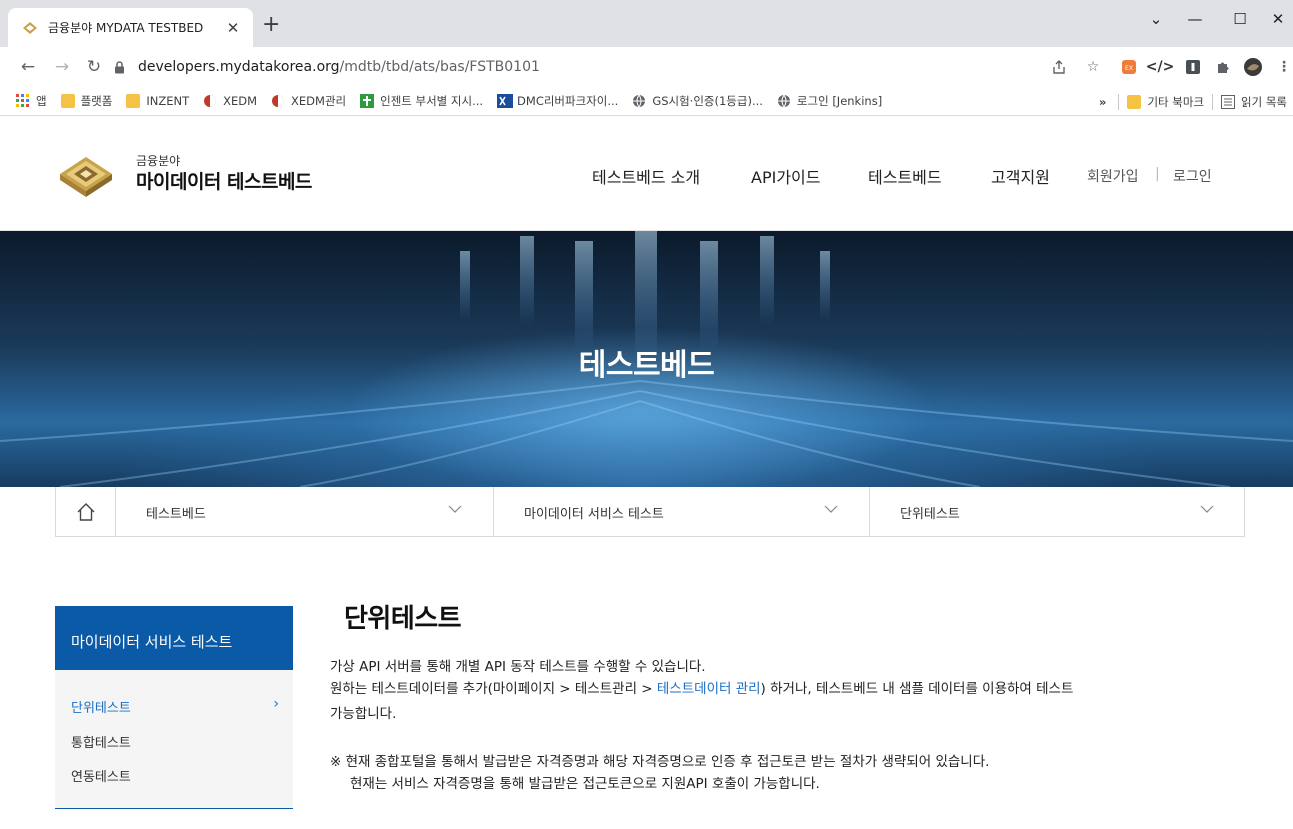 The width and height of the screenshot is (1293, 829). I want to click on bookmark-label: INZENT, so click(168, 101).